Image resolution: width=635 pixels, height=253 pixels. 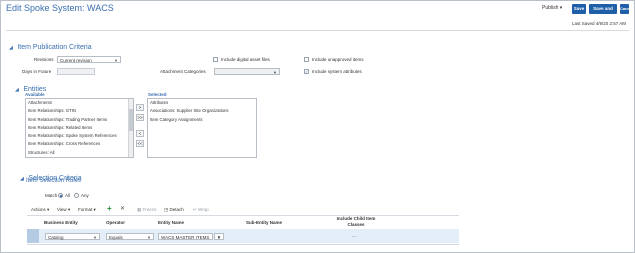 What do you see at coordinates (356, 222) in the screenshot?
I see `column-header-include-child: Include Child Item Classes` at bounding box center [356, 222].